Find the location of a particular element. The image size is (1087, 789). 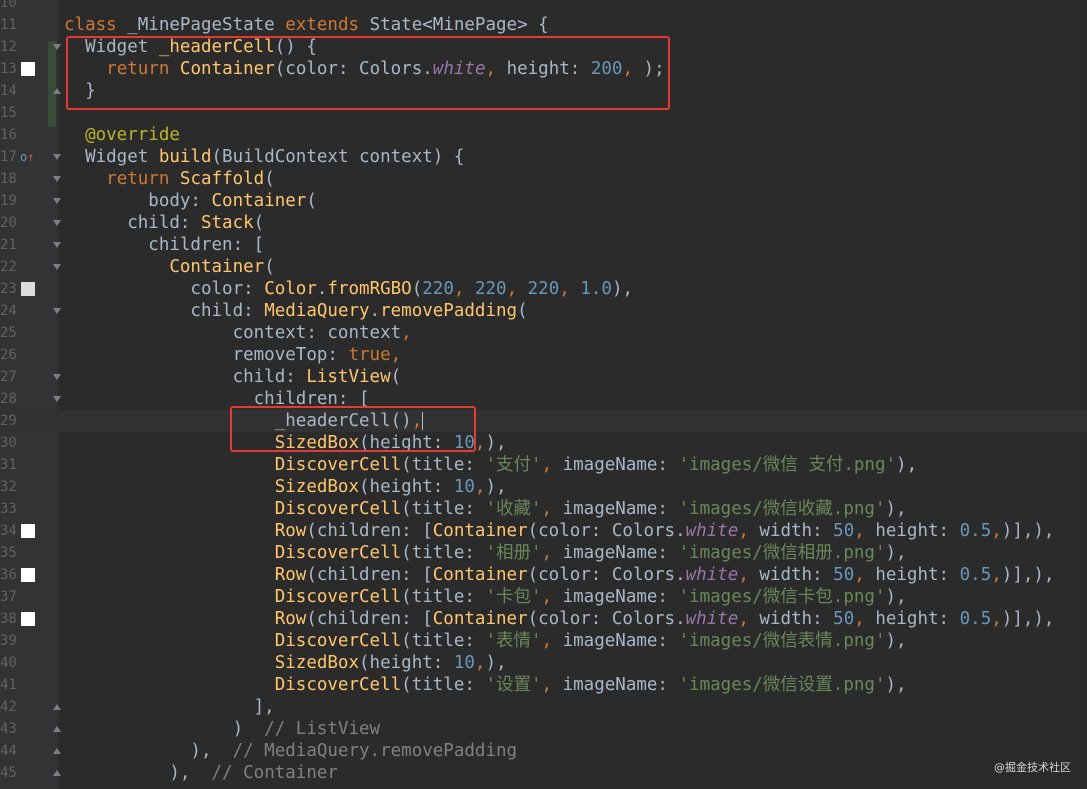

line-number: 32 is located at coordinates (8, 487).